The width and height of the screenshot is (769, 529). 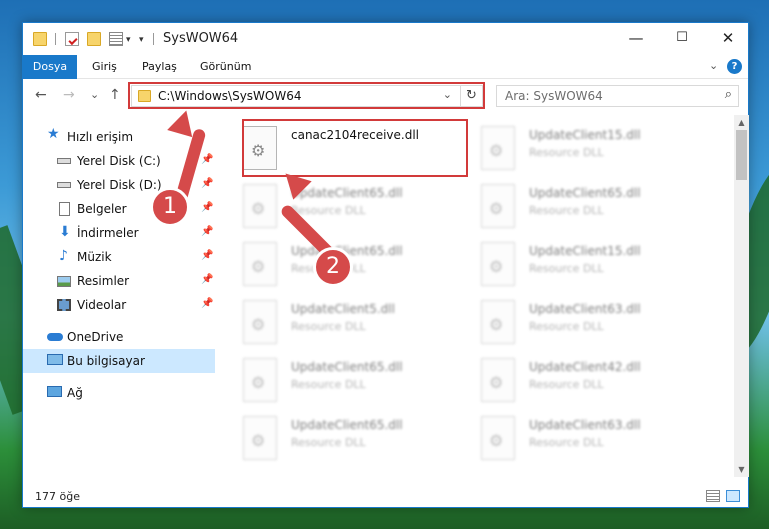 I want to click on new-folder-icon, so click(x=94, y=39).